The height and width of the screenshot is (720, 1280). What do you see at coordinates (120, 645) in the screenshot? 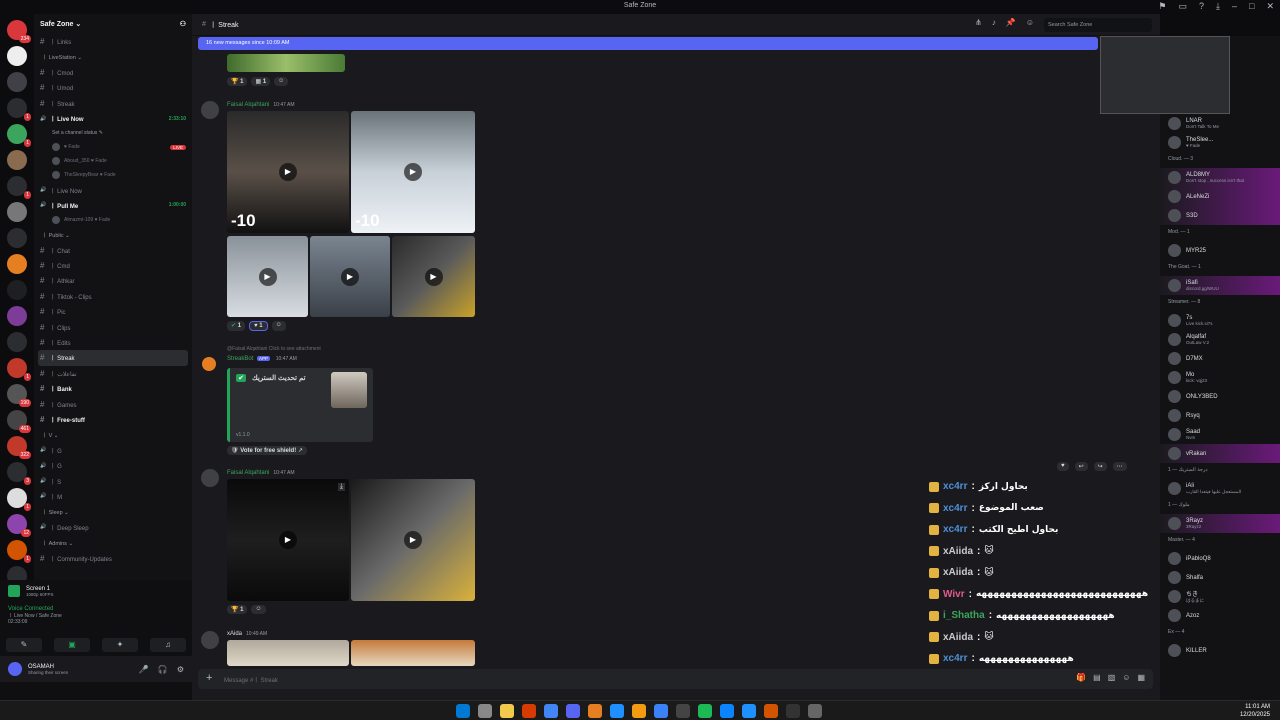
I see `activity-icon: ✦` at bounding box center [120, 645].